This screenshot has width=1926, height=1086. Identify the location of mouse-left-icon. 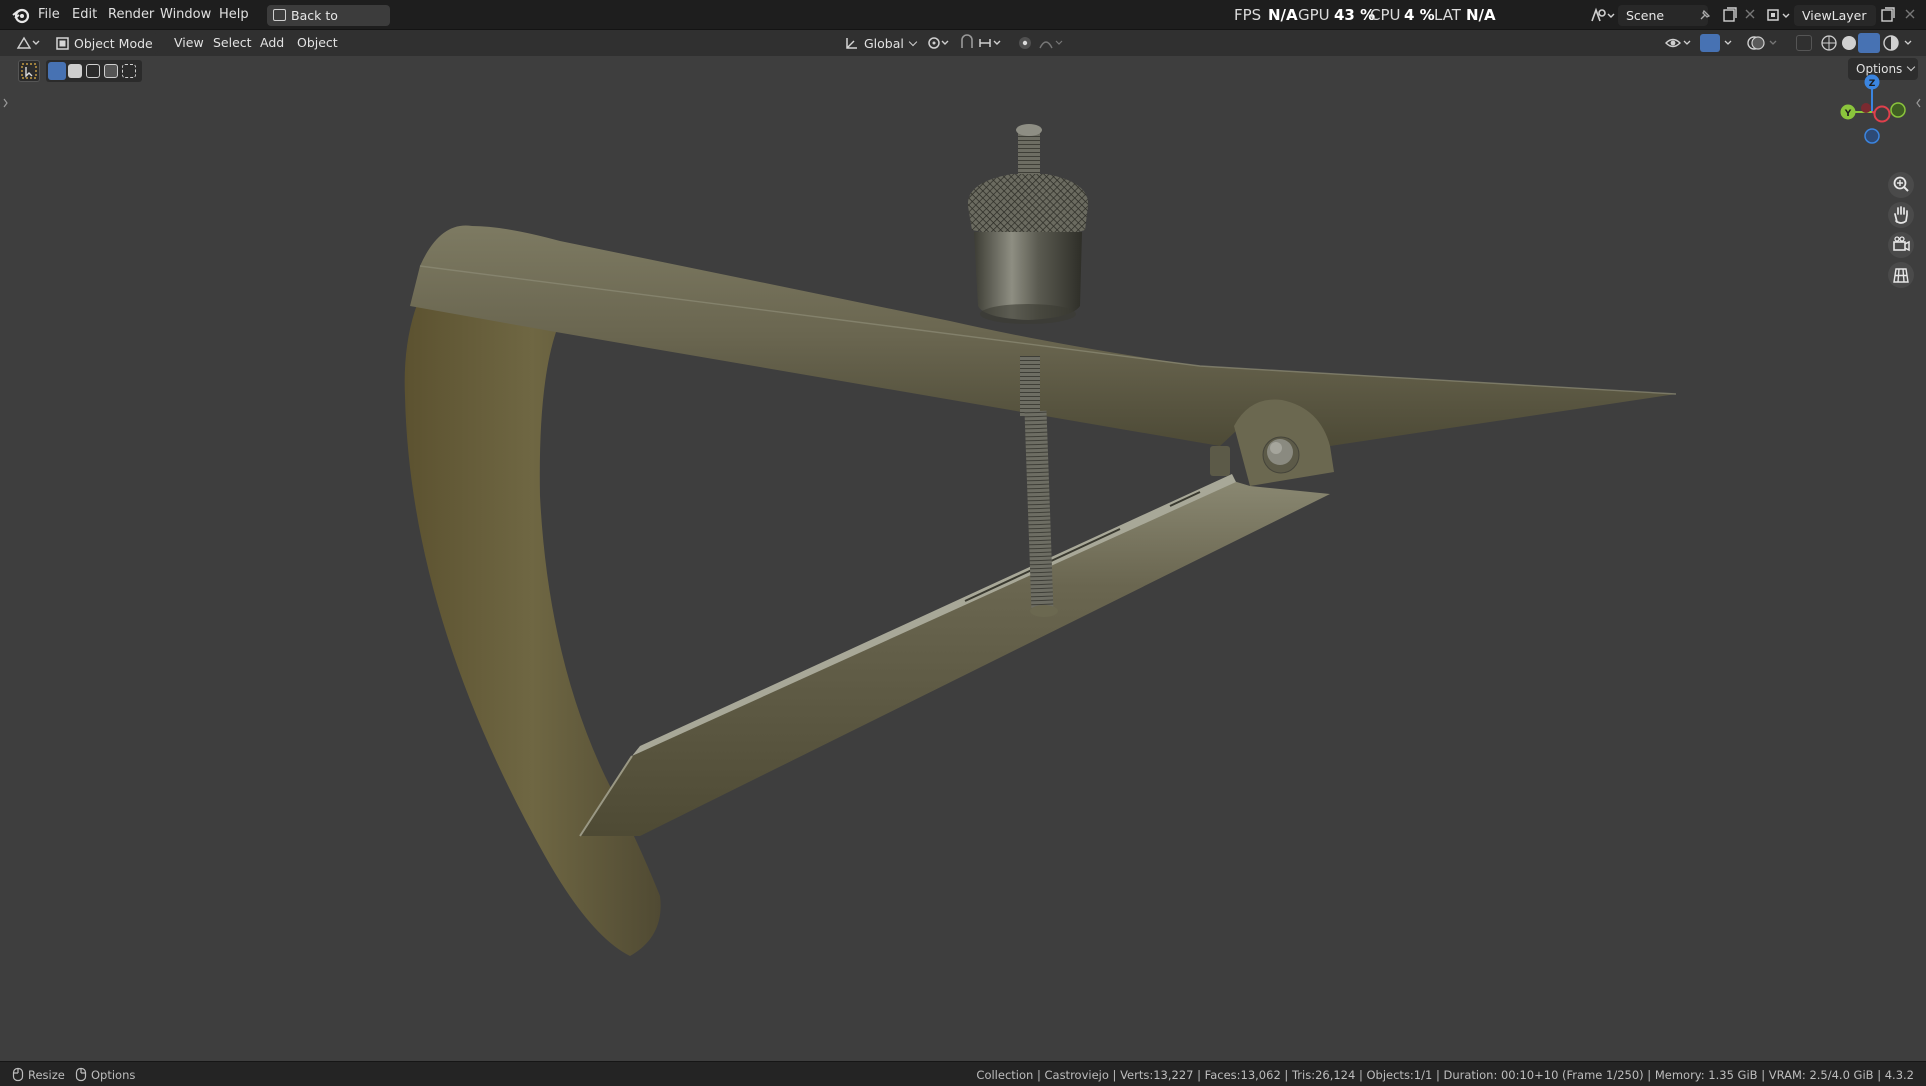
(18, 1074).